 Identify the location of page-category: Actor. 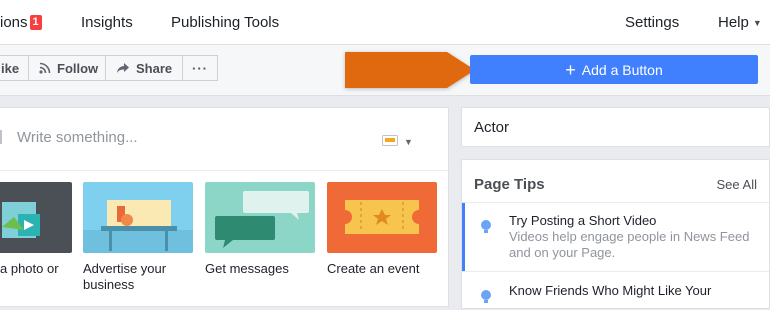
(491, 127).